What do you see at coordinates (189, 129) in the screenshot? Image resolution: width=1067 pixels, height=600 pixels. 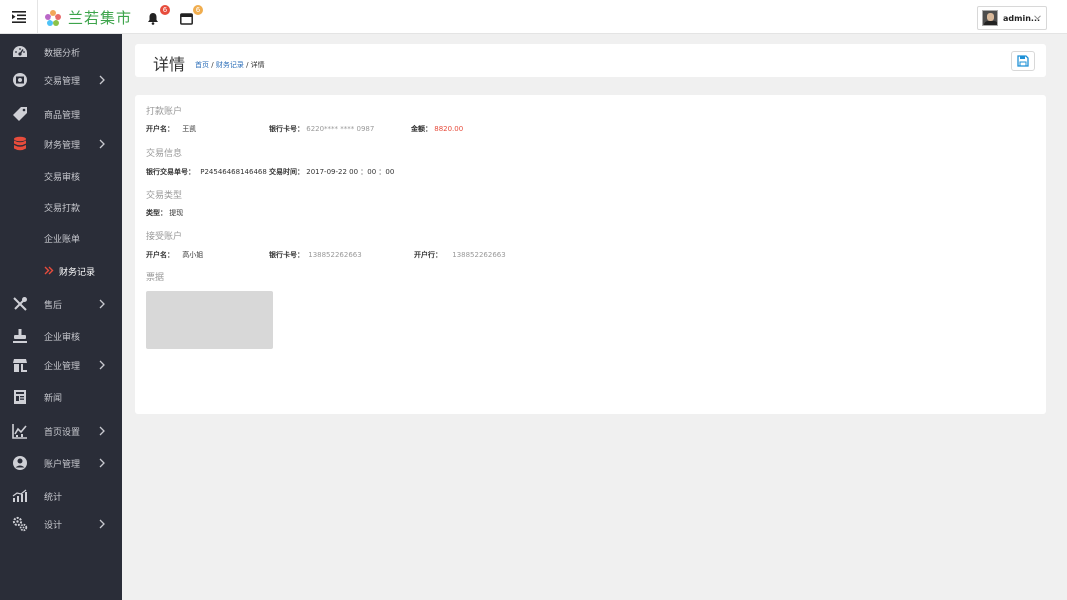 I see `payer-holder-value: 王凯` at bounding box center [189, 129].